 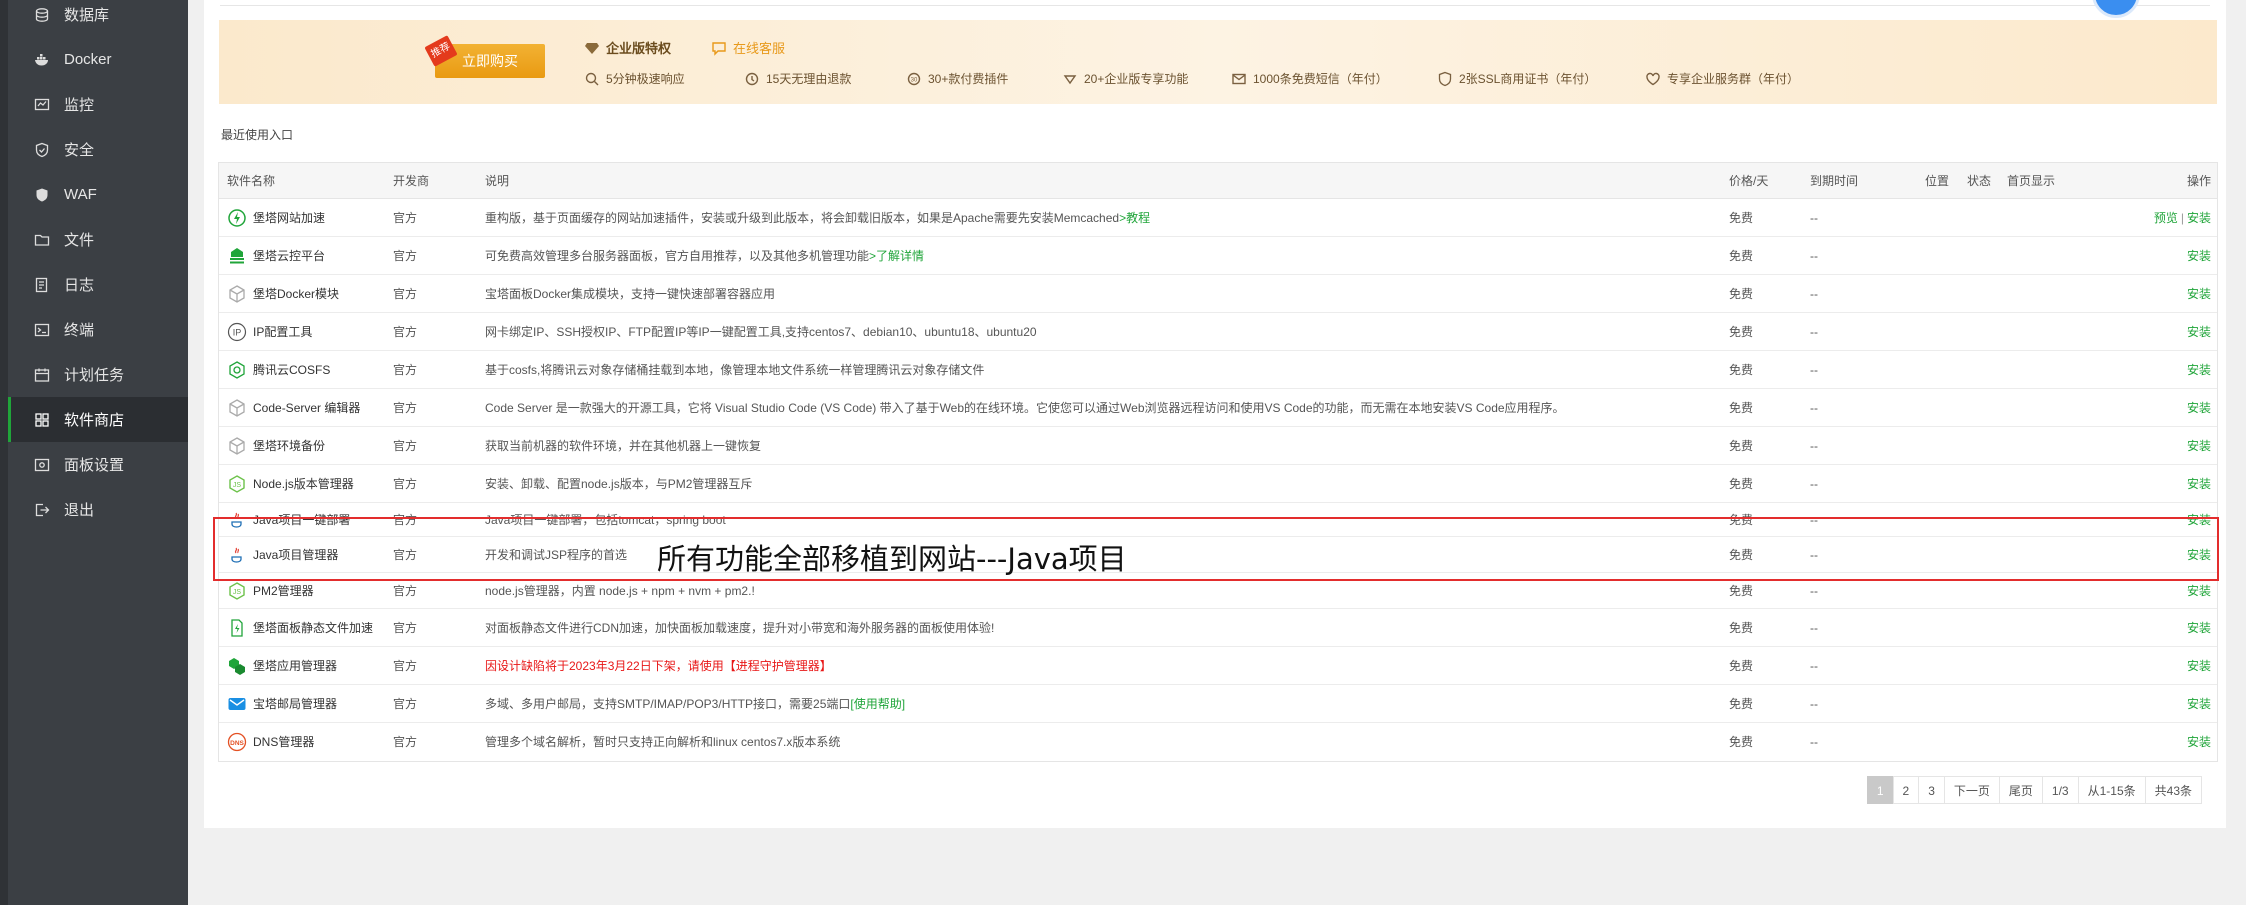 I want to click on software-name: 堡塔Docker模块, so click(x=283, y=294).